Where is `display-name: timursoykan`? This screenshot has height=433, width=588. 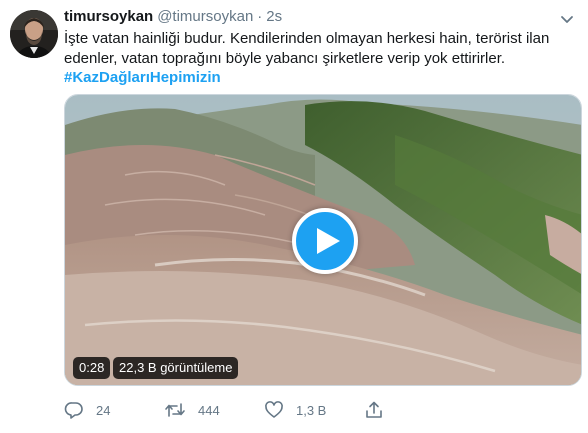 display-name: timursoykan is located at coordinates (108, 16).